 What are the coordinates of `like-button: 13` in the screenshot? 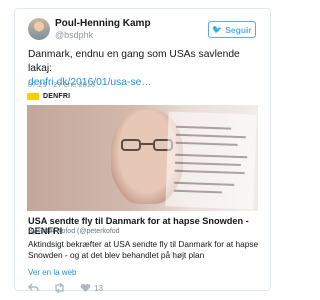 It's located at (91, 288).